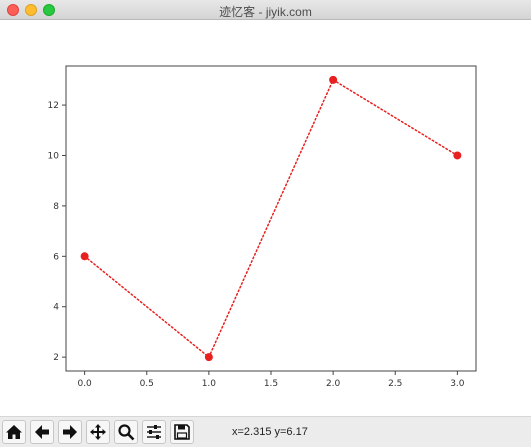  Describe the element at coordinates (147, 384) in the screenshot. I see `x-tick-label: 0.5` at that location.